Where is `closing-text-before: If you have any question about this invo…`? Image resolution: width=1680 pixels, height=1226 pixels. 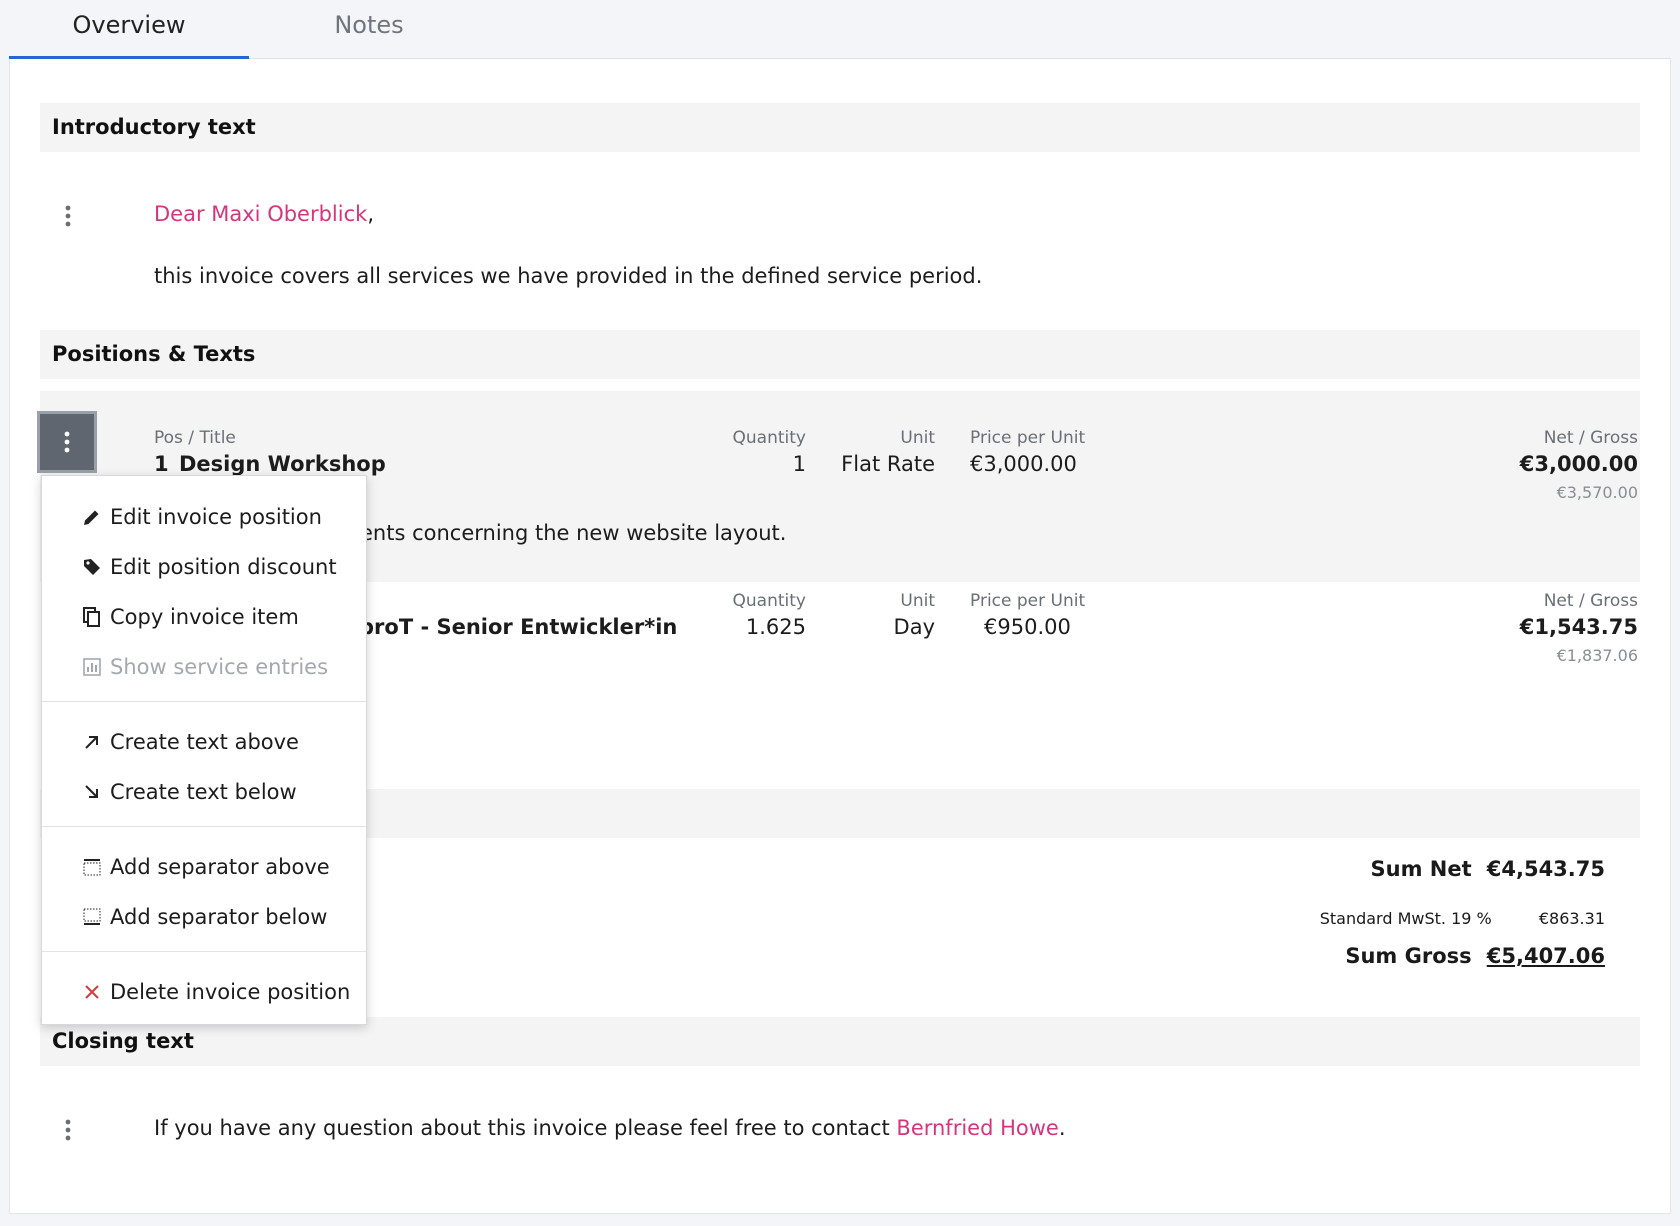 closing-text-before: If you have any question about this invo… is located at coordinates (525, 1128).